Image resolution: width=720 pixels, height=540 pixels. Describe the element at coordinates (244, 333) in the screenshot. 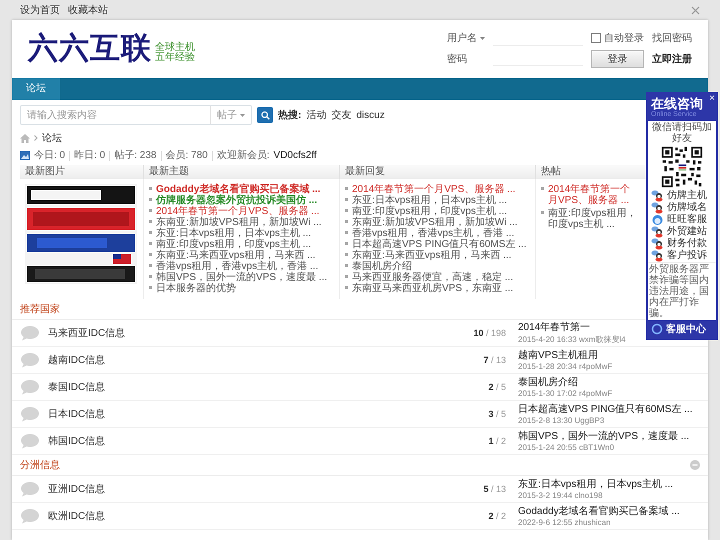

I see `forum-link: 马来西亚IDC信息` at that location.